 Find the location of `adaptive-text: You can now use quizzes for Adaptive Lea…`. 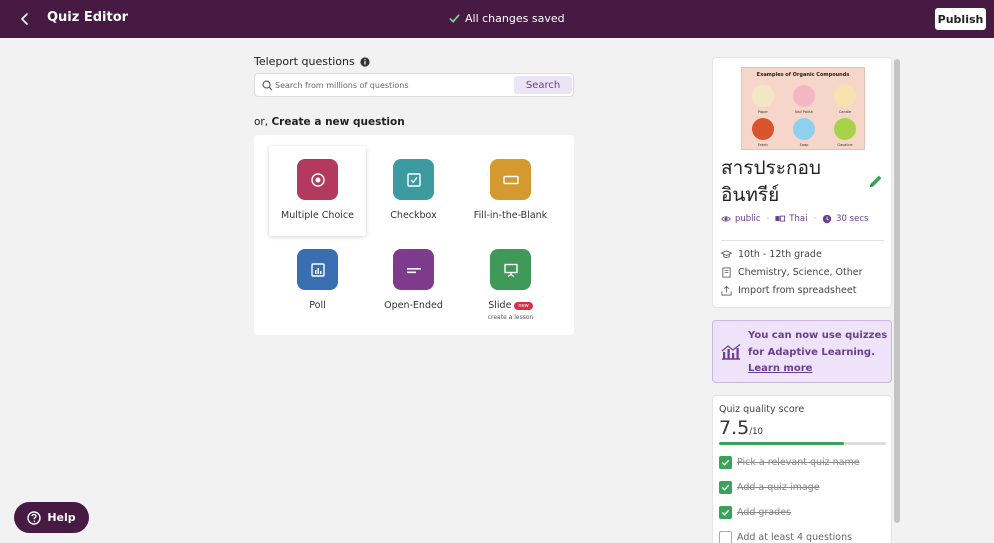

adaptive-text: You can now use quizzes for Adaptive Lea… is located at coordinates (818, 344).